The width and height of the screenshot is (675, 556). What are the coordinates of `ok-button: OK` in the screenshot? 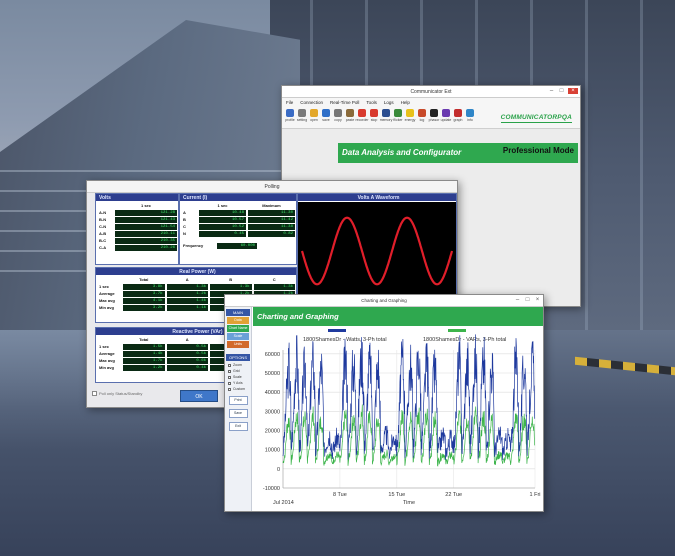 It's located at (199, 396).